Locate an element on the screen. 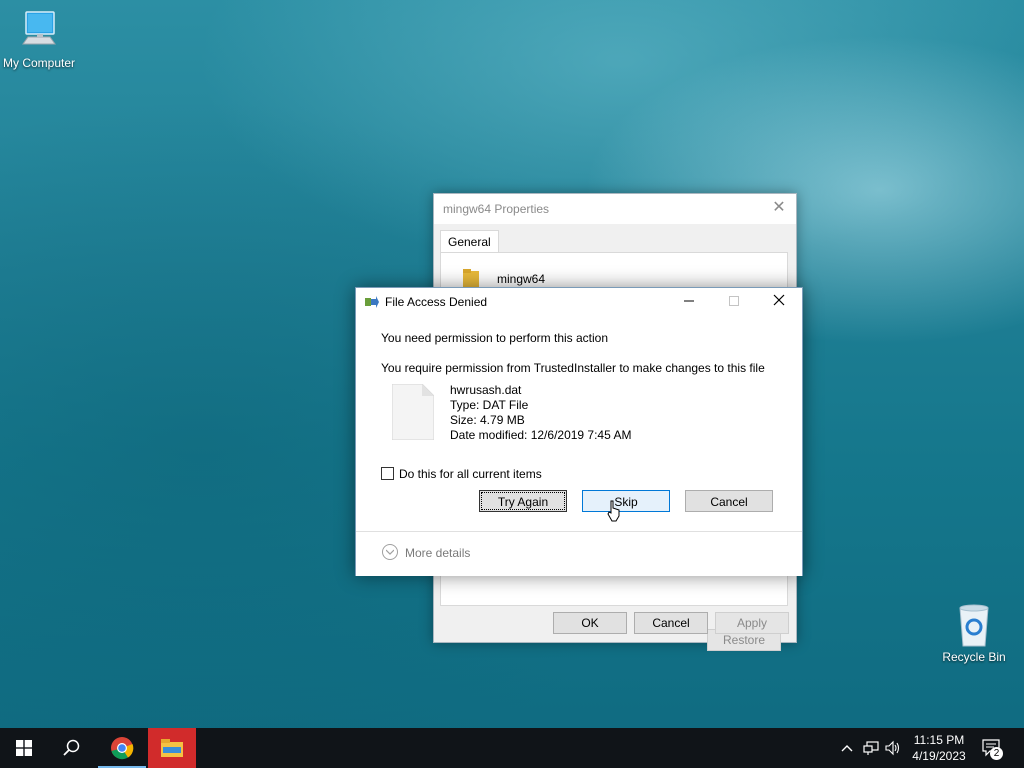 The height and width of the screenshot is (768, 1024). desktop-icon-my-computer: My Computer is located at coordinates (40, 40).